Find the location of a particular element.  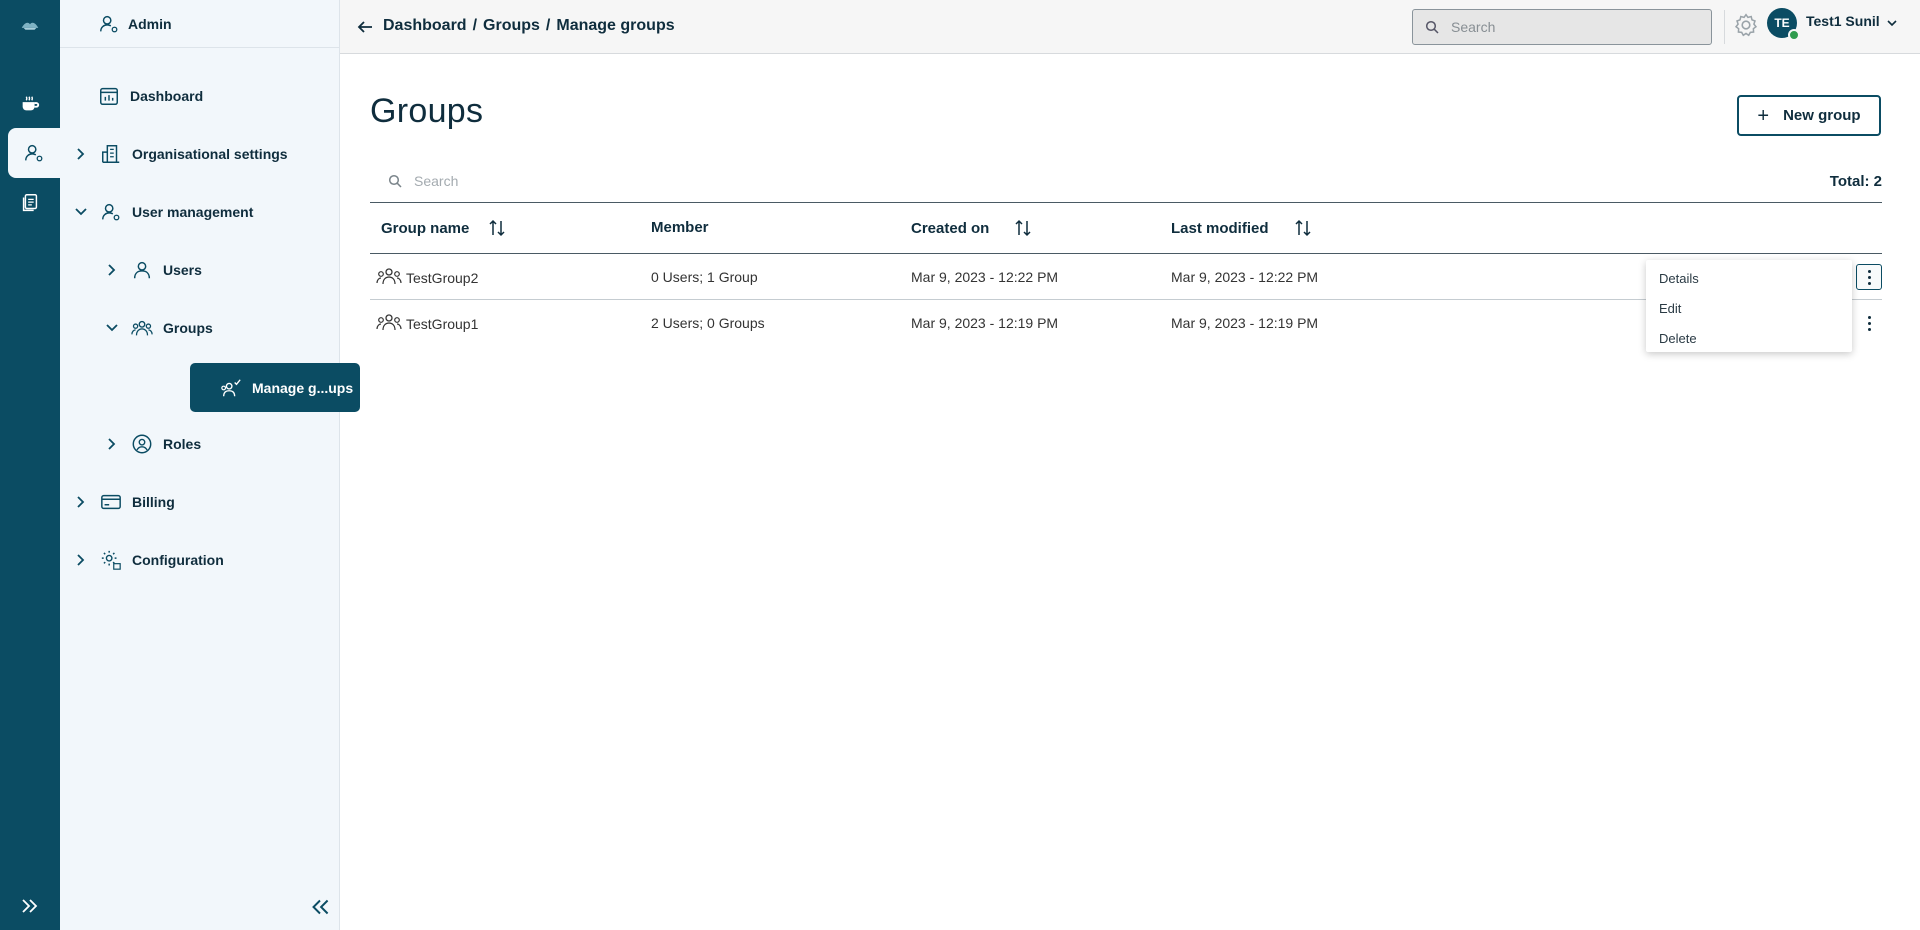

column-label: Created on is located at coordinates (950, 228).